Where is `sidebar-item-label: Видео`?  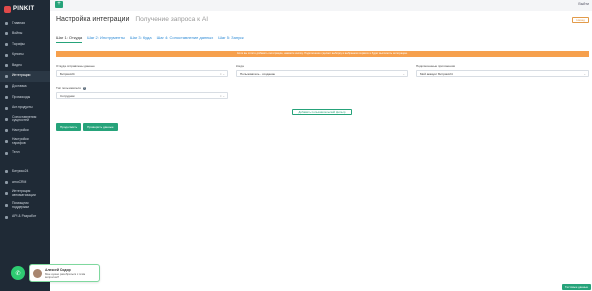
sidebar-item-label: Видео is located at coordinates (17, 64).